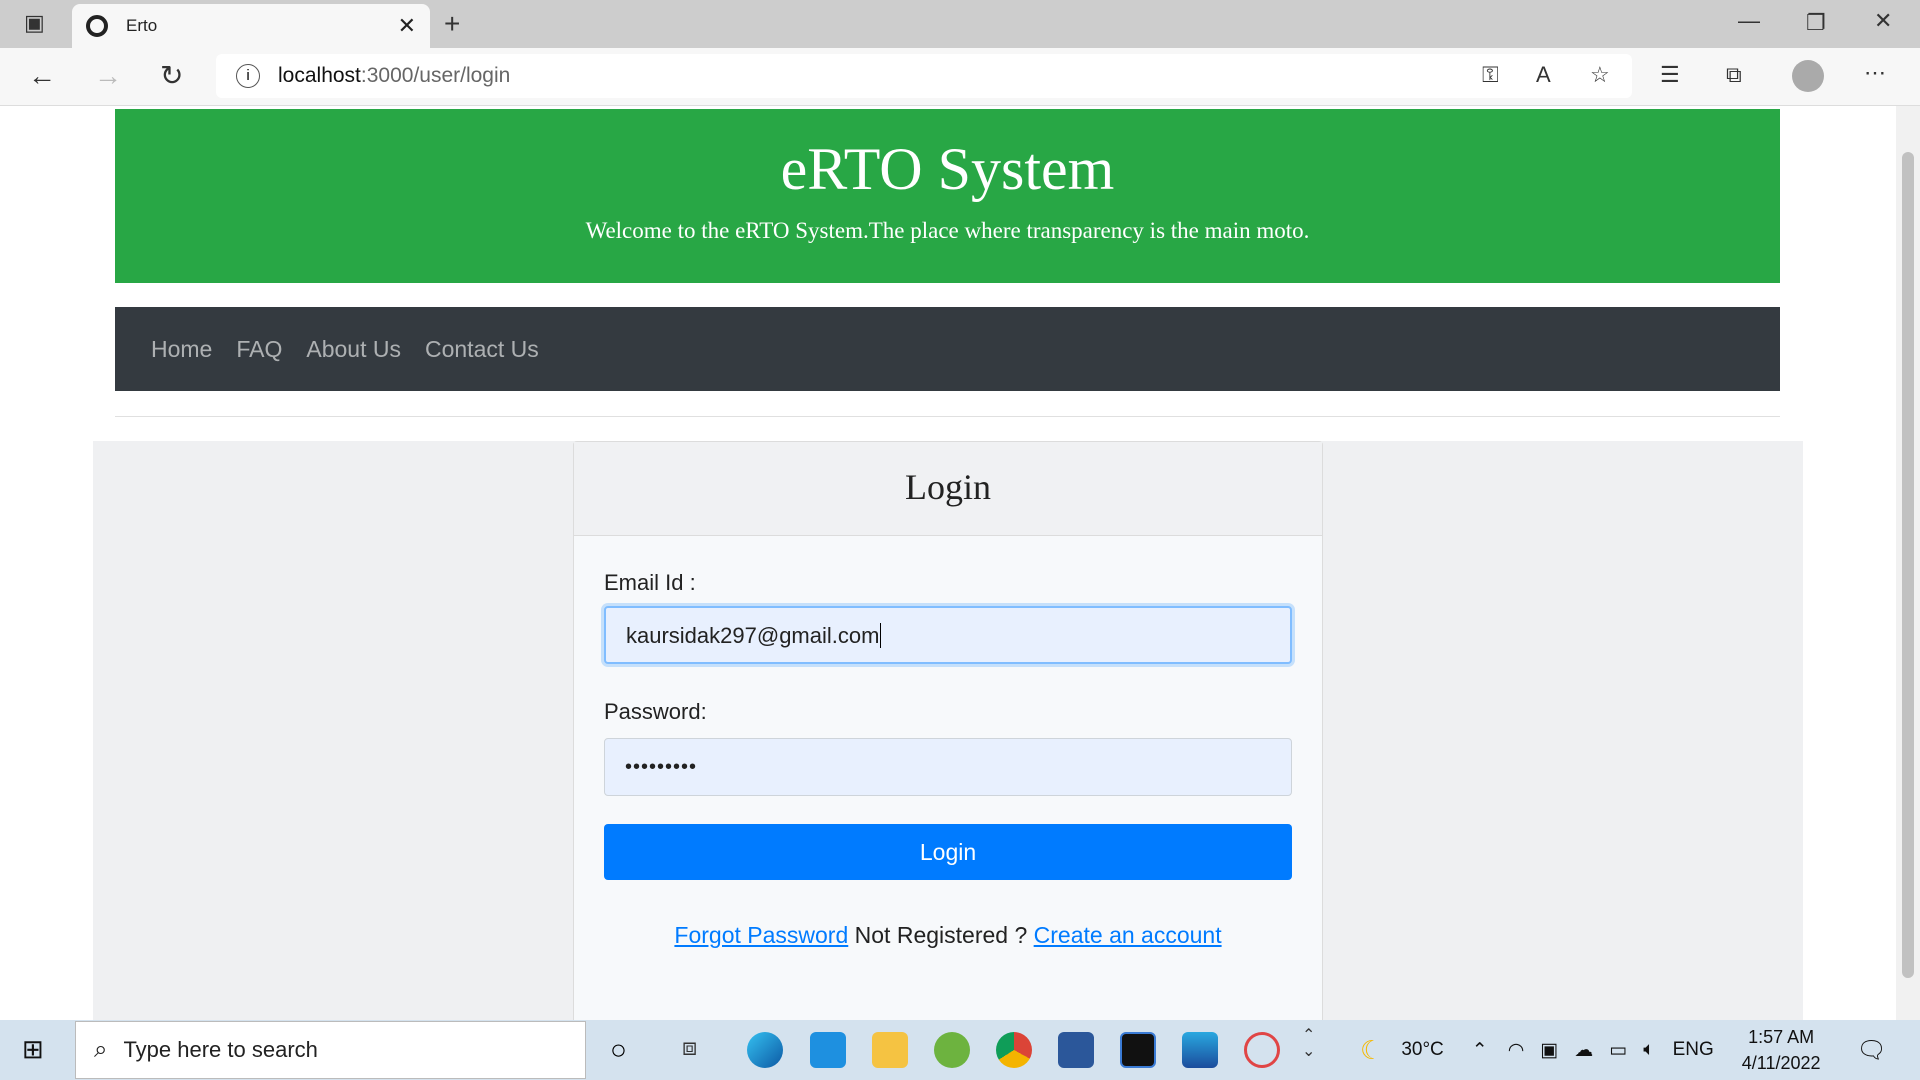 This screenshot has height=1080, width=1920. I want to click on search-placeholder: Type here to search, so click(220, 1049).